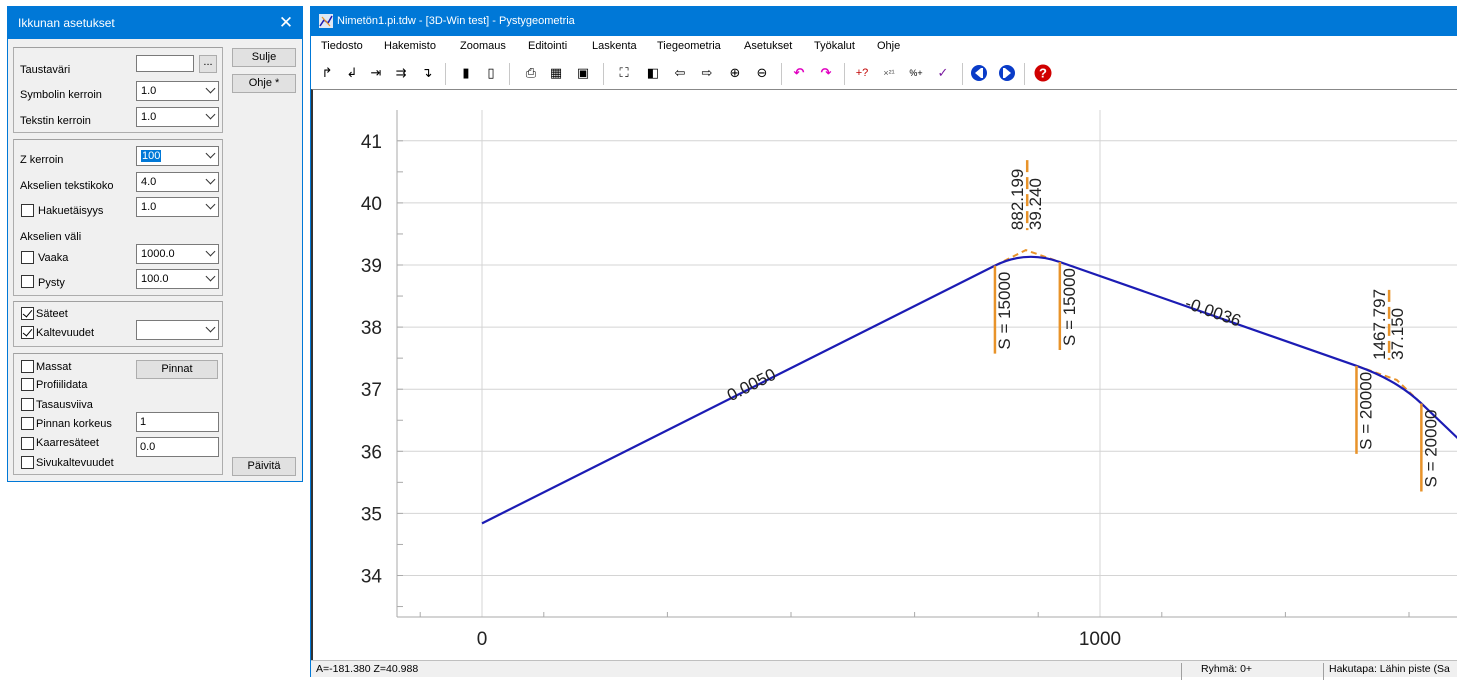 The image size is (1457, 680). Describe the element at coordinates (979, 73) in the screenshot. I see `previous-icon` at that location.